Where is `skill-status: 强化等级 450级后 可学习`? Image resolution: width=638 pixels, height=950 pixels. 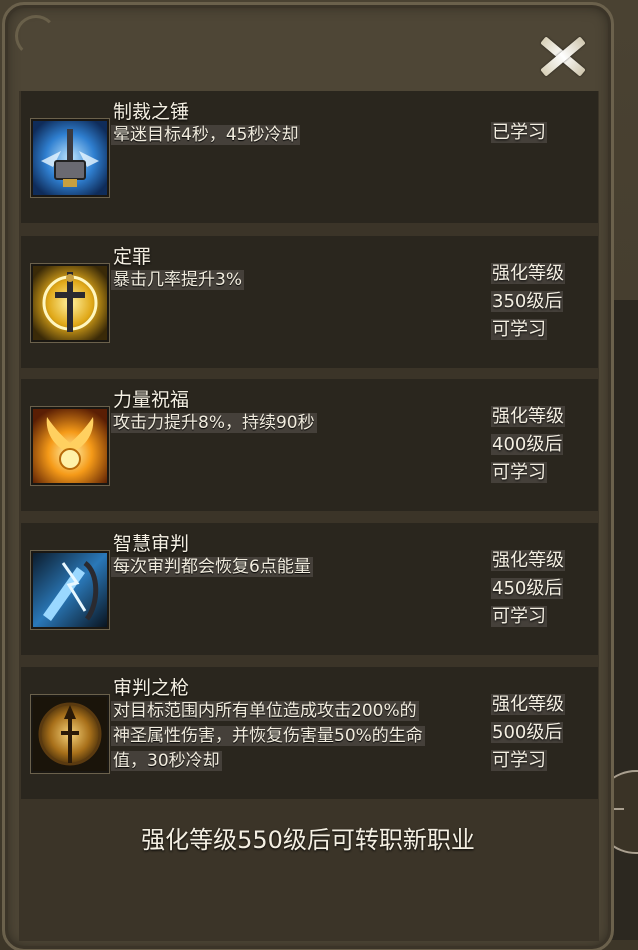
skill-status: 强化等级 450级后 可学习 is located at coordinates (541, 589).